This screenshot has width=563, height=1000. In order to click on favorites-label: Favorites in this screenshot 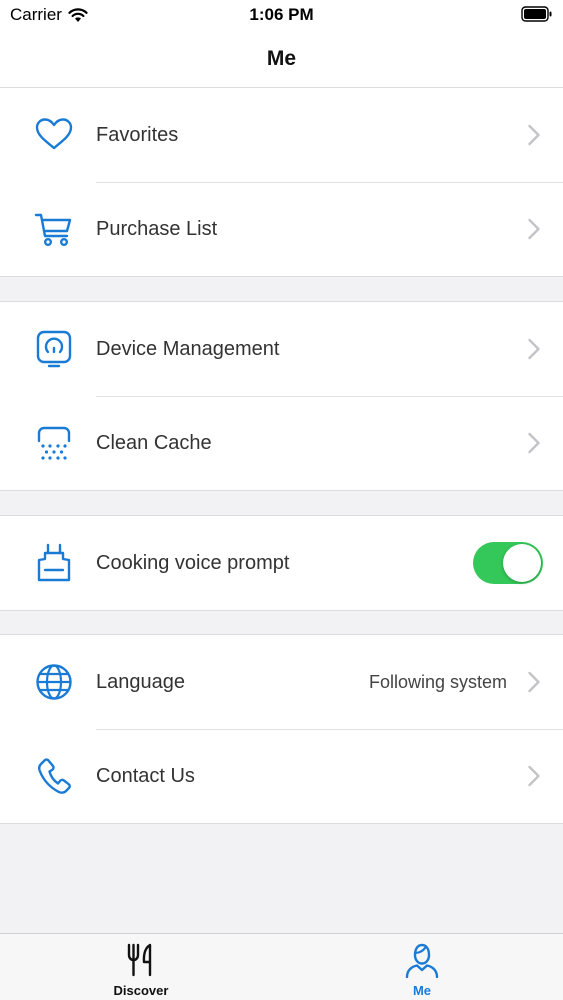, I will do `click(137, 134)`.